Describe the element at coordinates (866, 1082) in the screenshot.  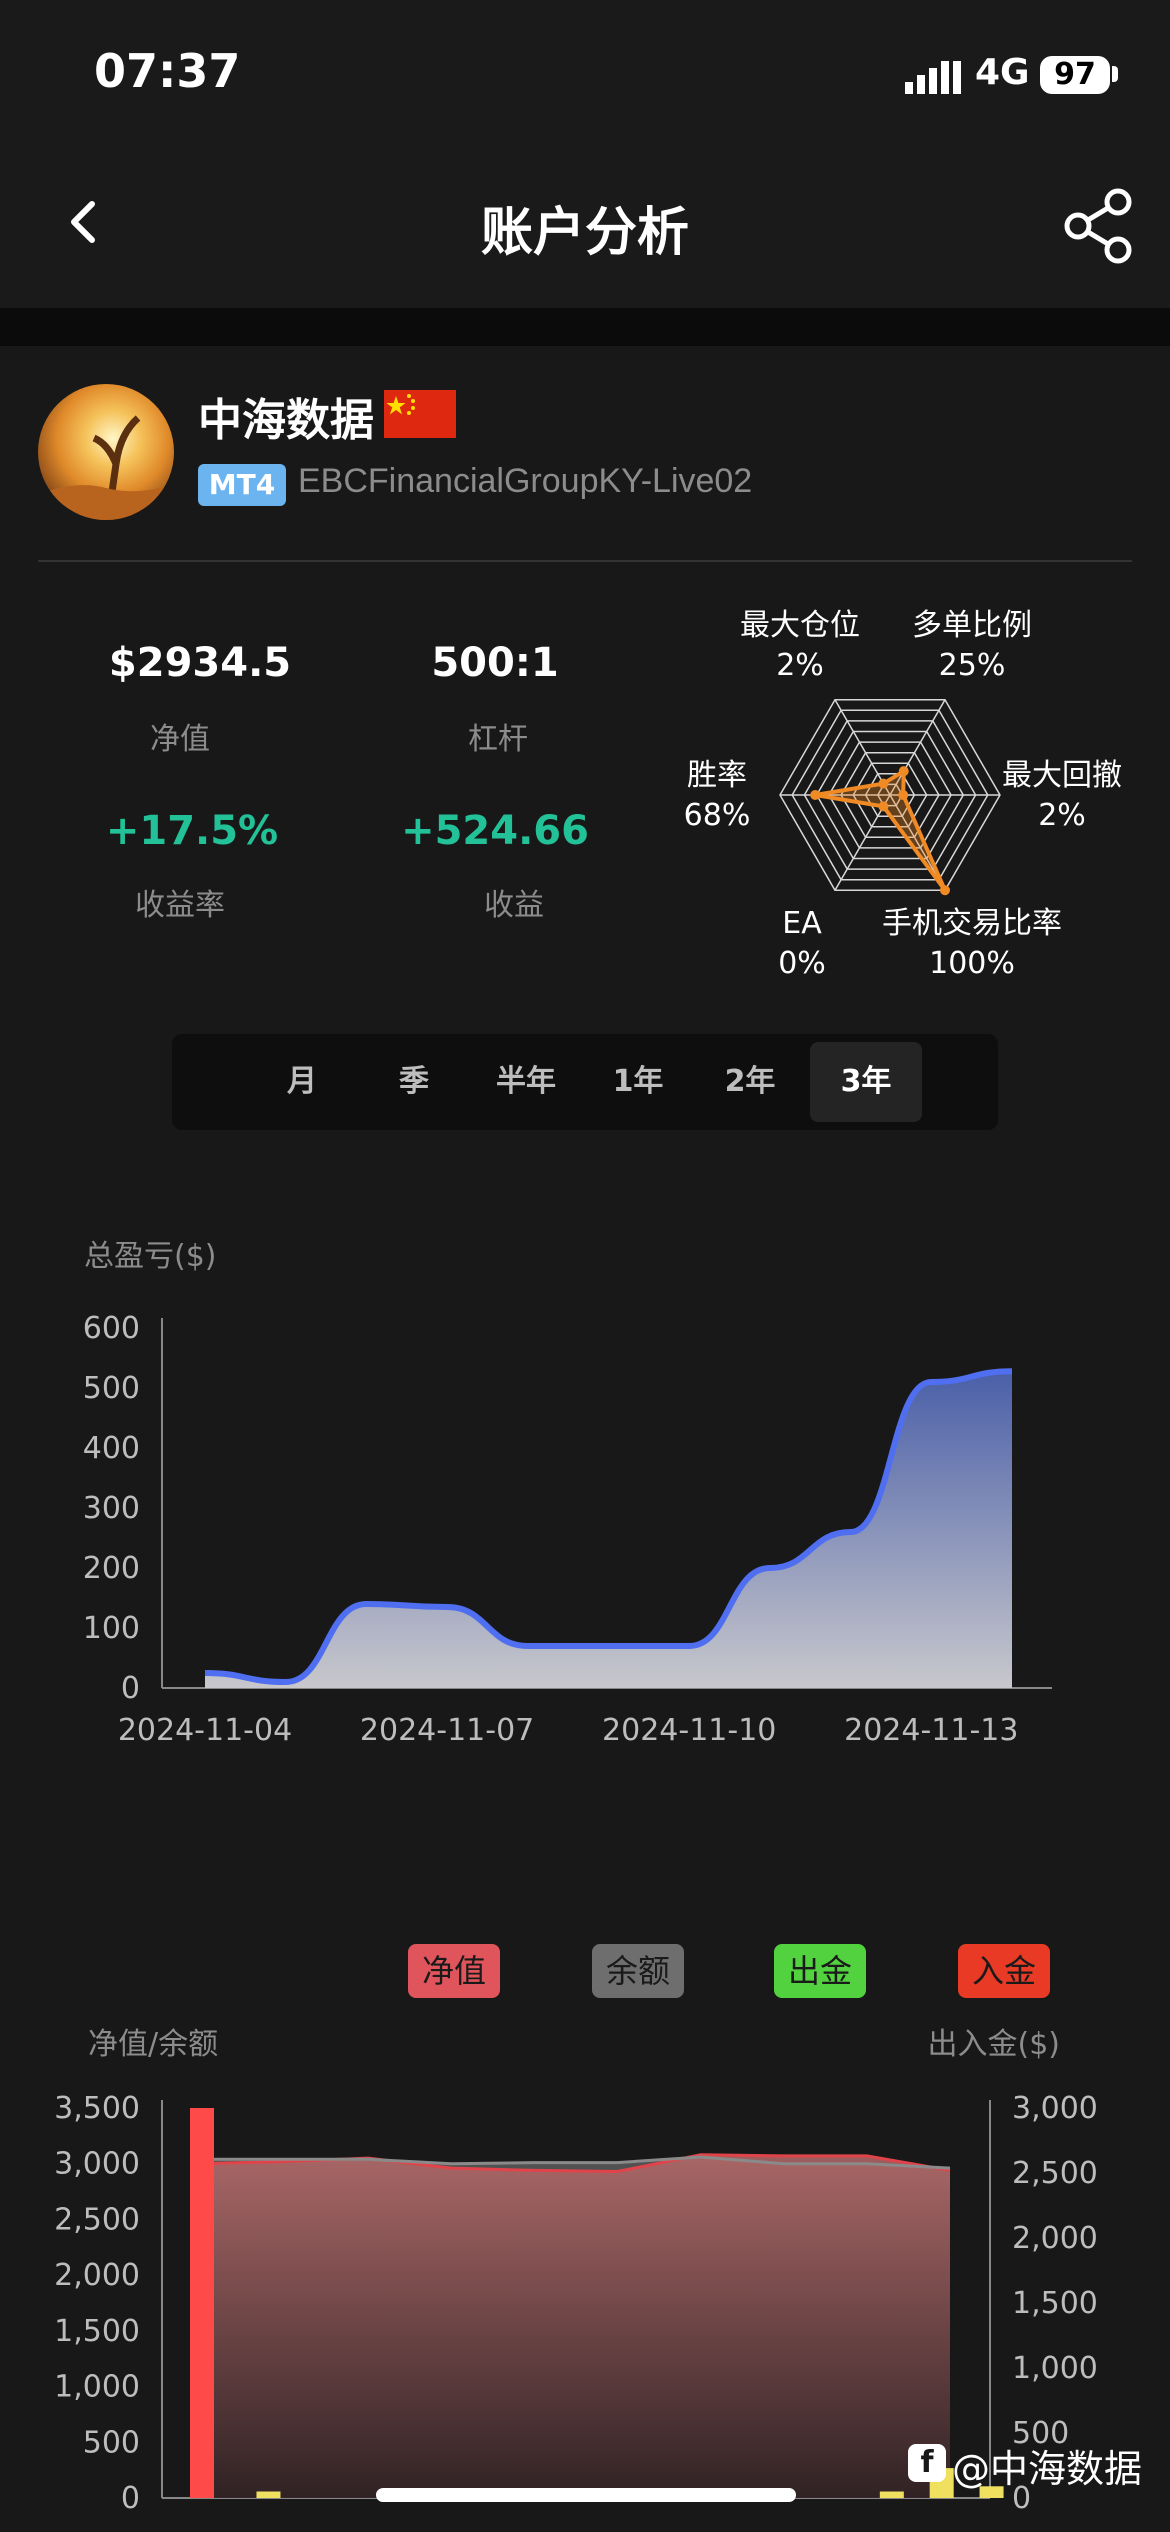
I see `period-3y: 3年` at that location.